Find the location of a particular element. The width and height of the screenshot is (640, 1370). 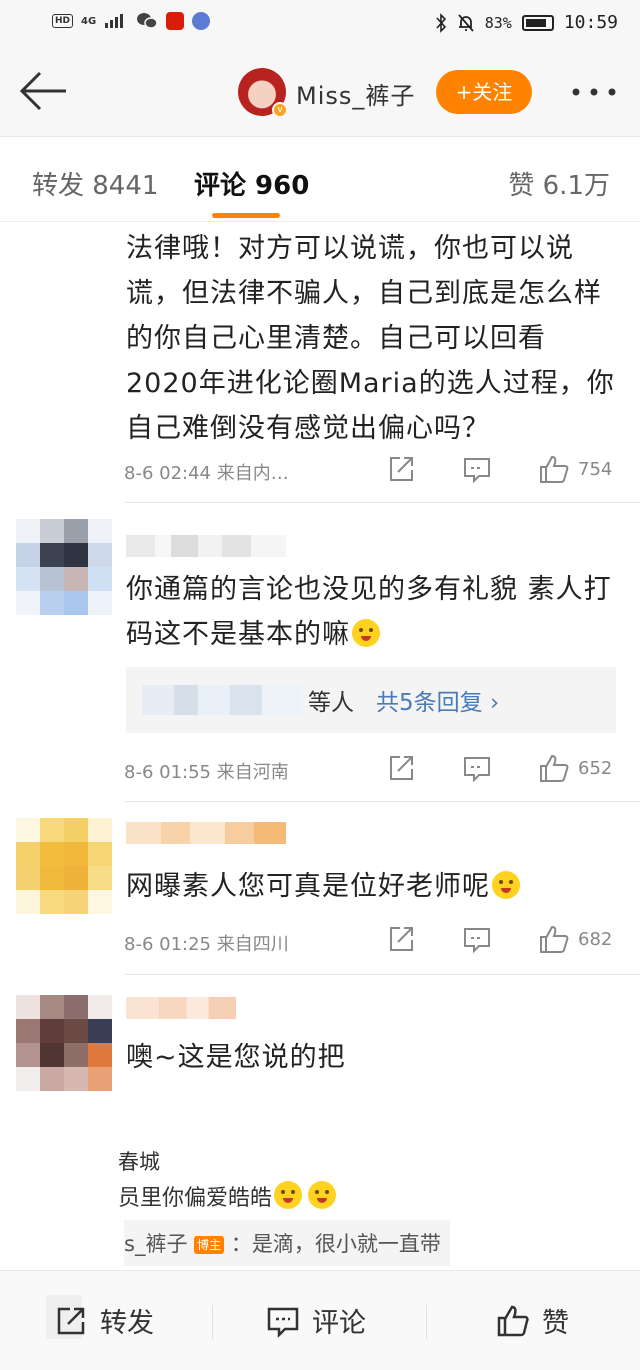

floating-author: 春城 is located at coordinates (139, 1162).